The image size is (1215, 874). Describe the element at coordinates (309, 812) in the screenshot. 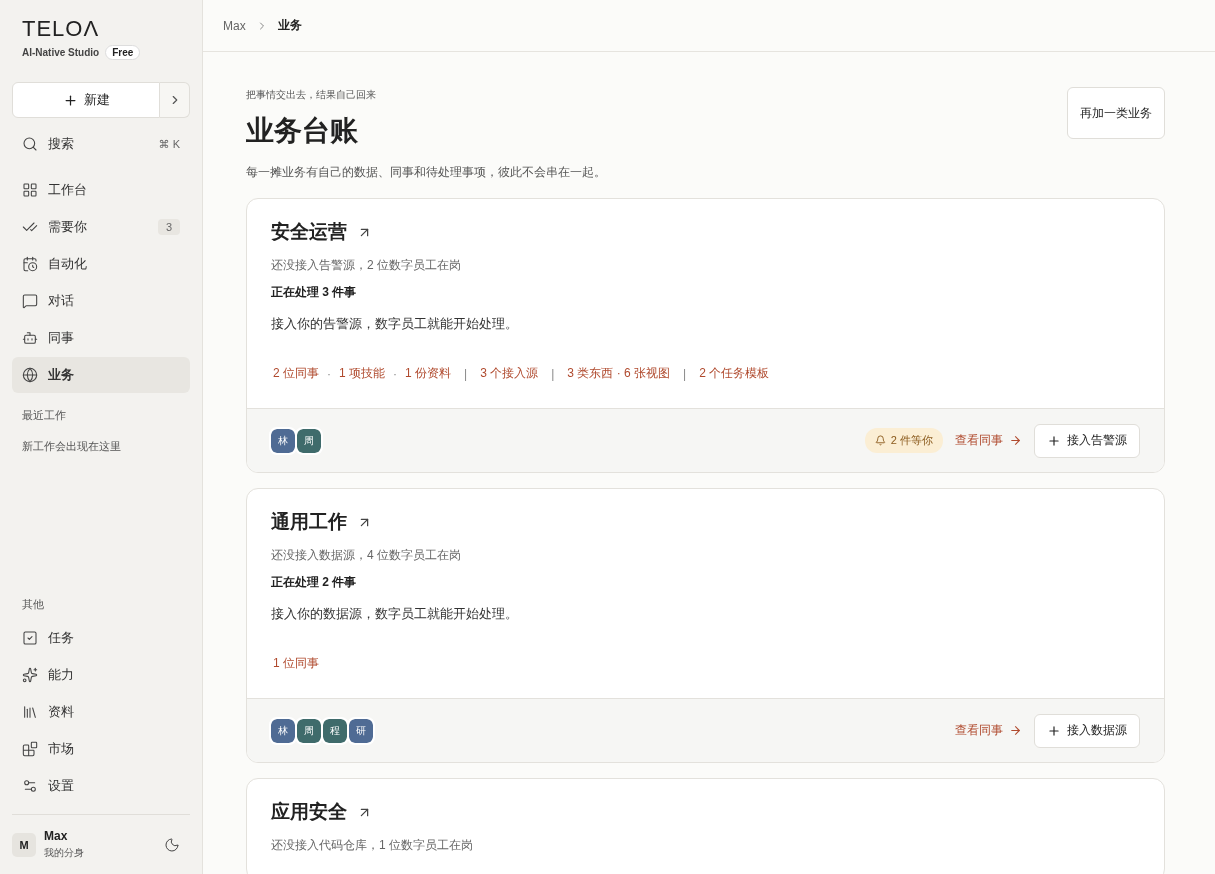

I see `card-title: 应用安全` at that location.